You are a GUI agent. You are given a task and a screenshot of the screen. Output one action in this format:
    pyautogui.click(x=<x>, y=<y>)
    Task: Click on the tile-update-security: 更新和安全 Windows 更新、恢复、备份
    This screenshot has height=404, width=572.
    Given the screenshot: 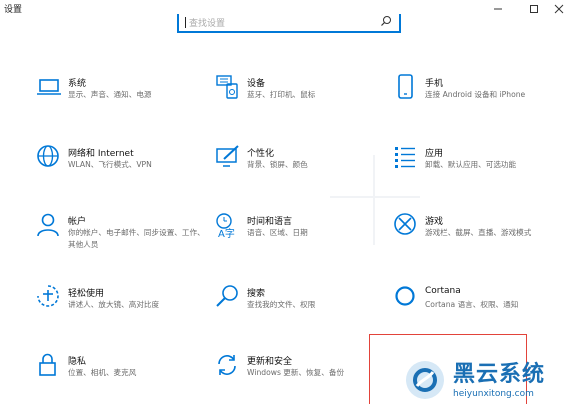 What is the action you would take?
    pyautogui.click(x=300, y=374)
    